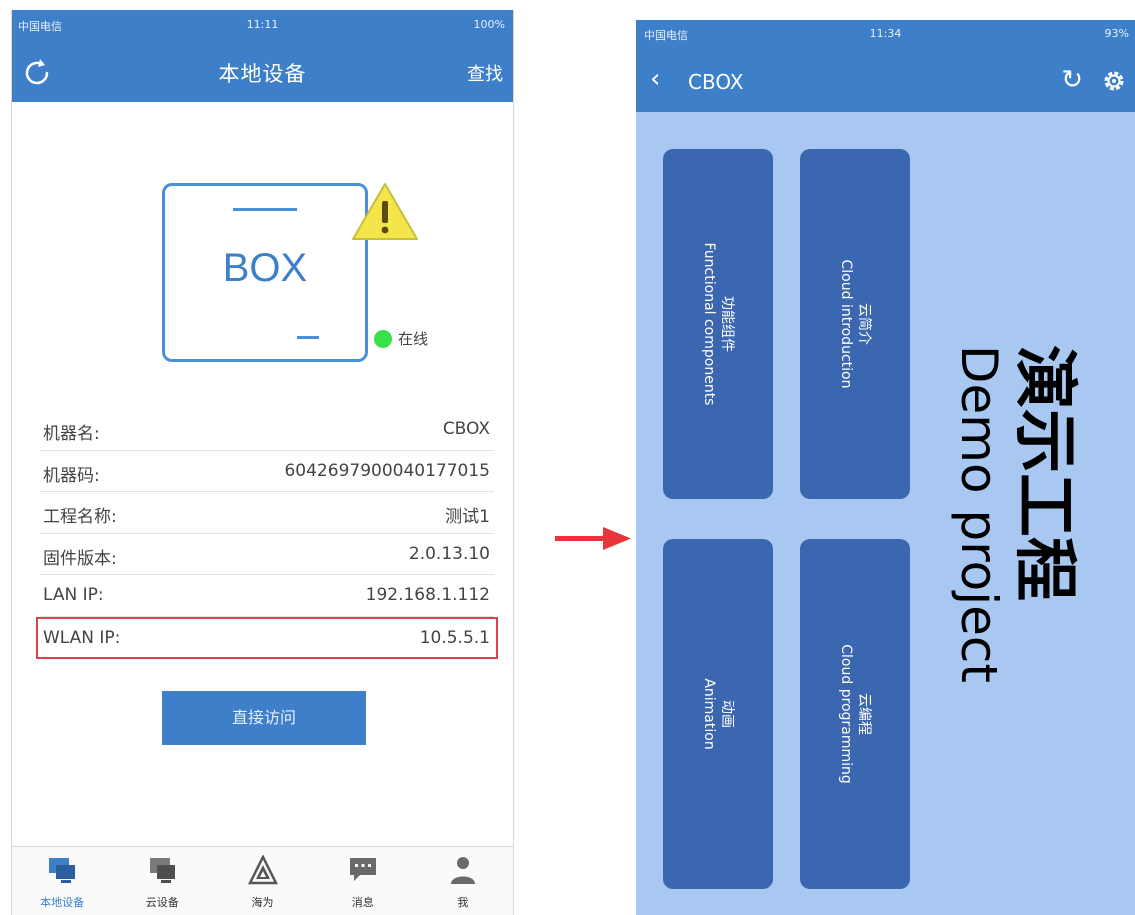 The width and height of the screenshot is (1135, 915). I want to click on info-key: 固件版本:, so click(80, 558).